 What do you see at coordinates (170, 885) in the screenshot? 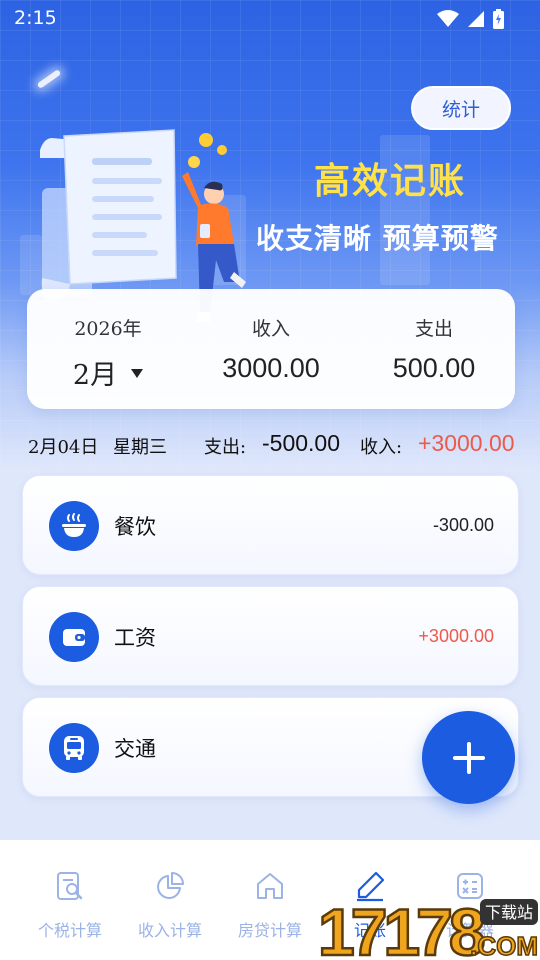
I see `pie-chart-icon` at bounding box center [170, 885].